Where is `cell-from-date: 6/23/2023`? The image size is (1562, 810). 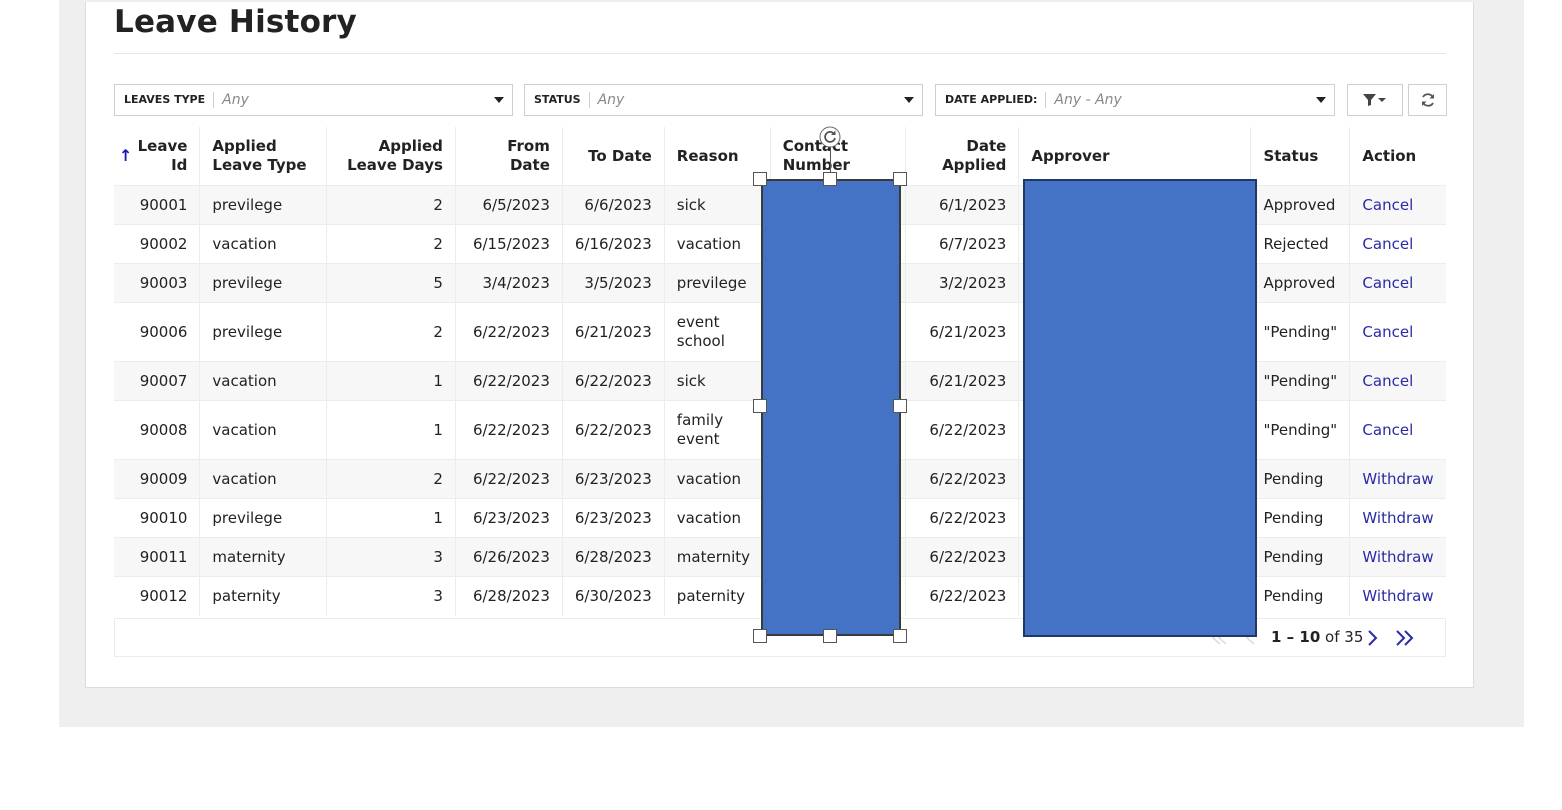
cell-from-date: 6/23/2023 is located at coordinates (509, 518).